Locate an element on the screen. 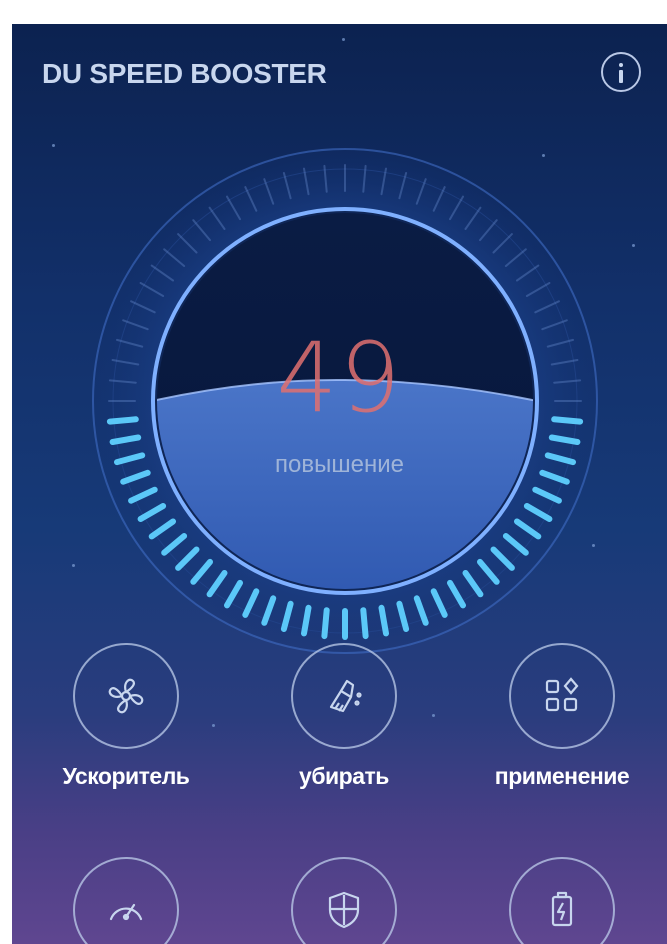 The image size is (667, 944). feature-cleaner: убирать is located at coordinates (344, 716).